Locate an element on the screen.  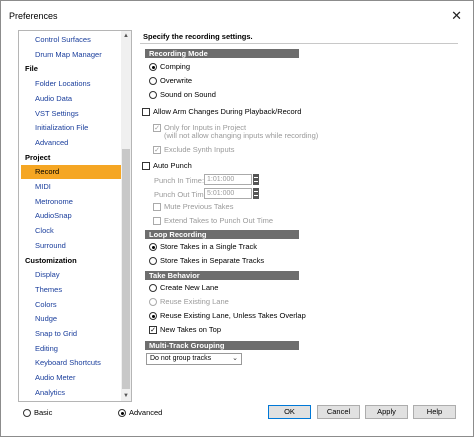
sidebar-item-editing: Editing is located at coordinates (70, 349).